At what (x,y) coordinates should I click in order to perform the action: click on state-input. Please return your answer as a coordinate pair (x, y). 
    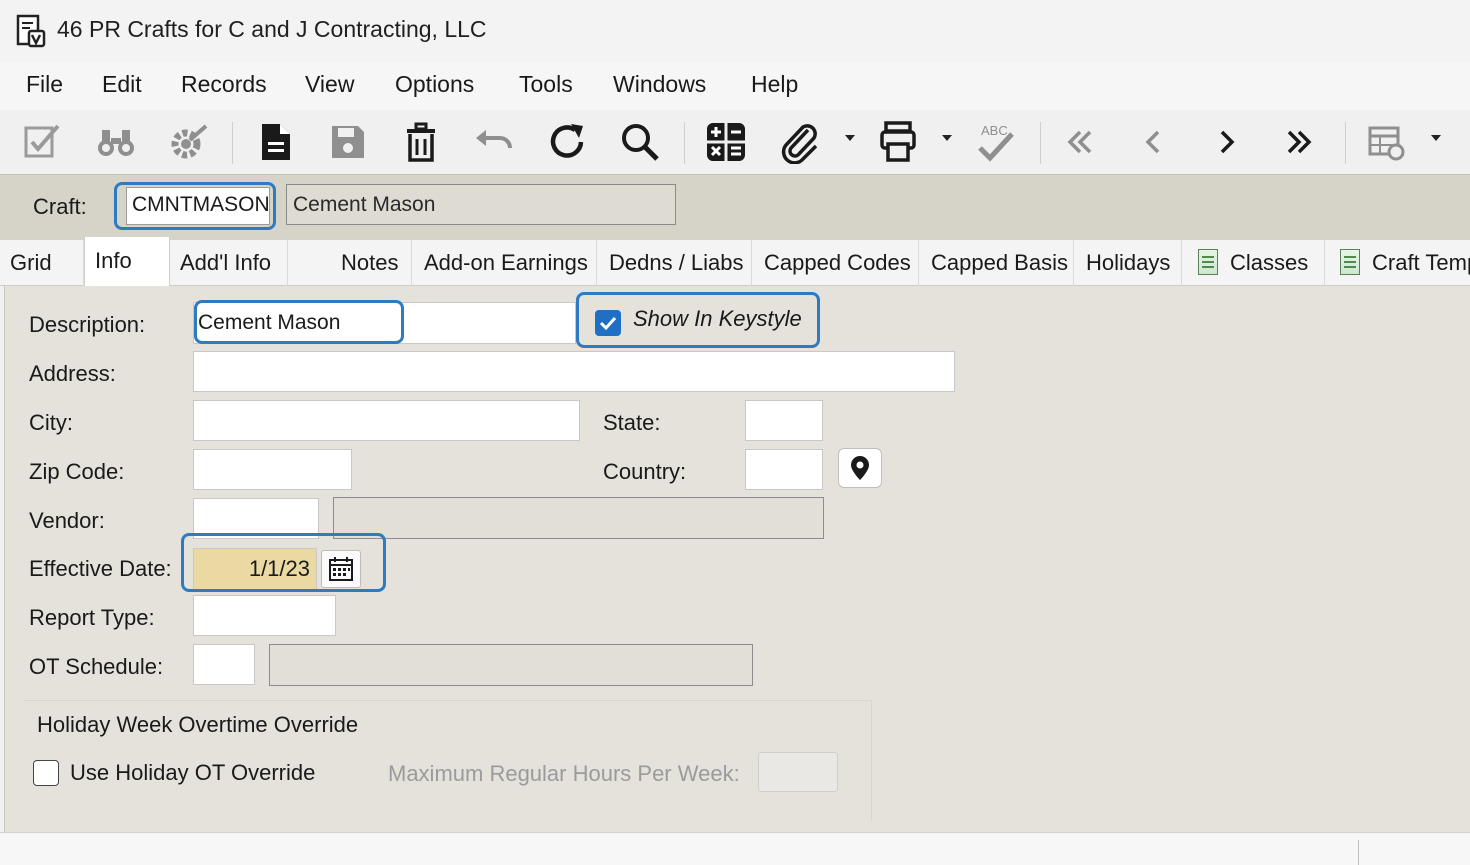
    Looking at the image, I should click on (784, 420).